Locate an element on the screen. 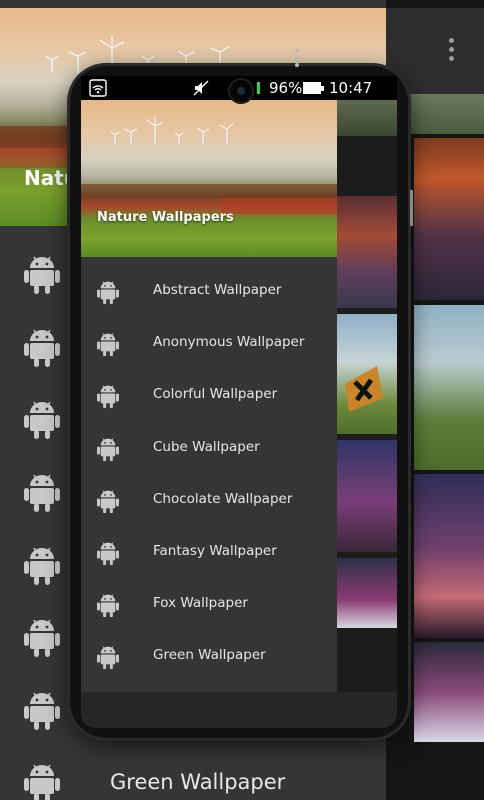 Image resolution: width=484 pixels, height=800 pixels. wallpaper-grid is located at coordinates (367, 396).